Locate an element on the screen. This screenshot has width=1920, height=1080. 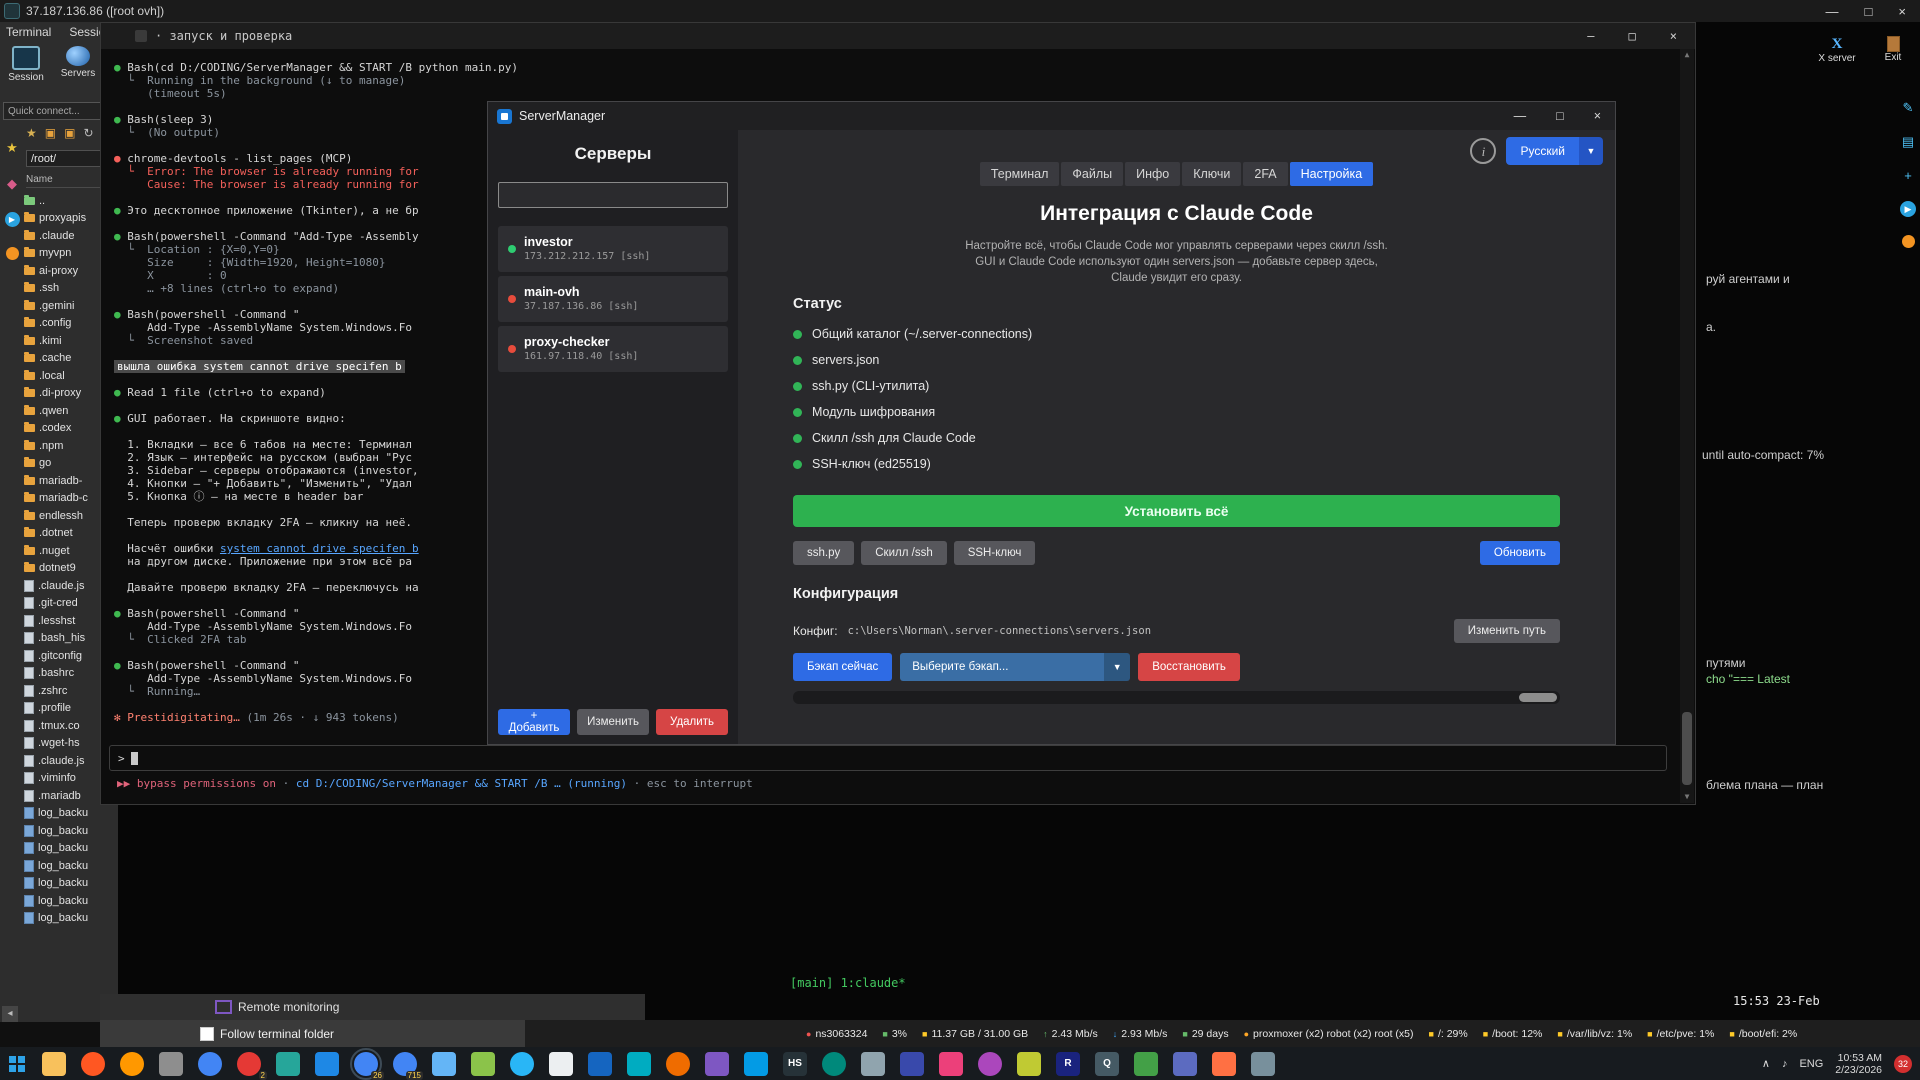
terminal-titlebar: · запуск и проверка — □ × is located at coordinates (898, 36).